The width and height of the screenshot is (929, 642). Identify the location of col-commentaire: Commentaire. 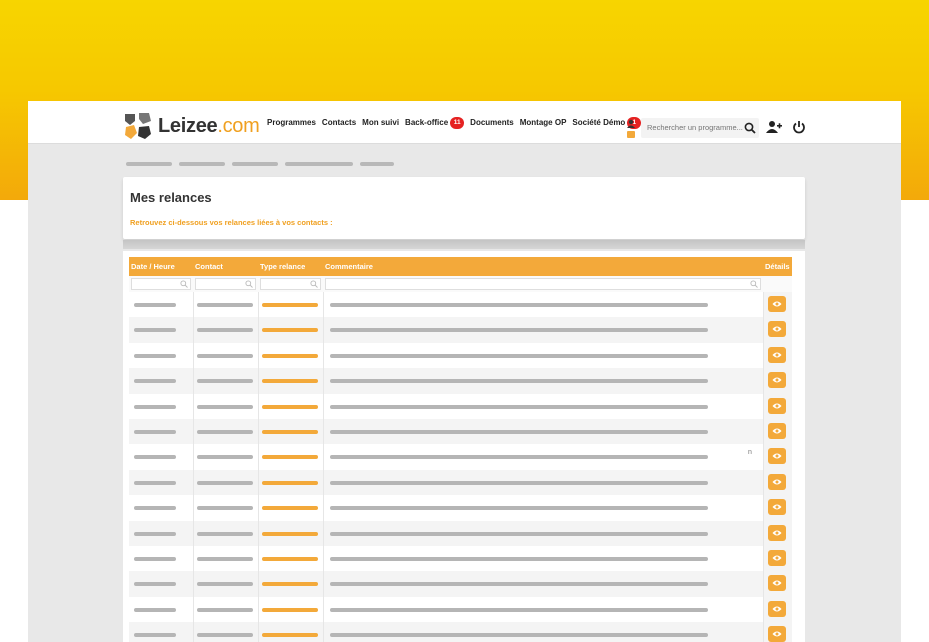
(543, 266).